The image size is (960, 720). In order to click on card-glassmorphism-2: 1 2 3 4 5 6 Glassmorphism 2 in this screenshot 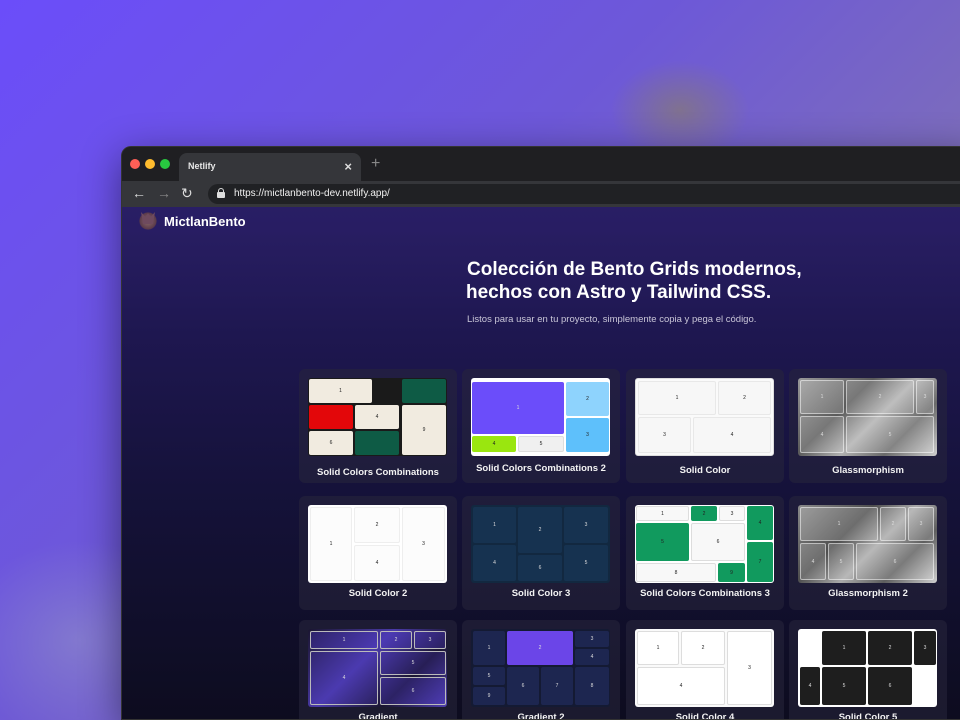, I will do `click(868, 553)`.